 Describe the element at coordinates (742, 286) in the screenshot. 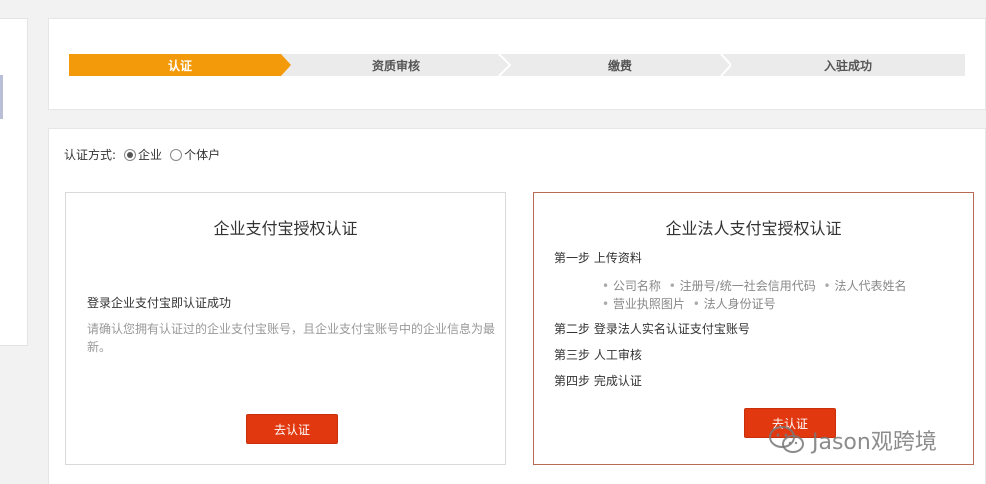

I see `material-item: 注册号/统一社会信用代码` at that location.